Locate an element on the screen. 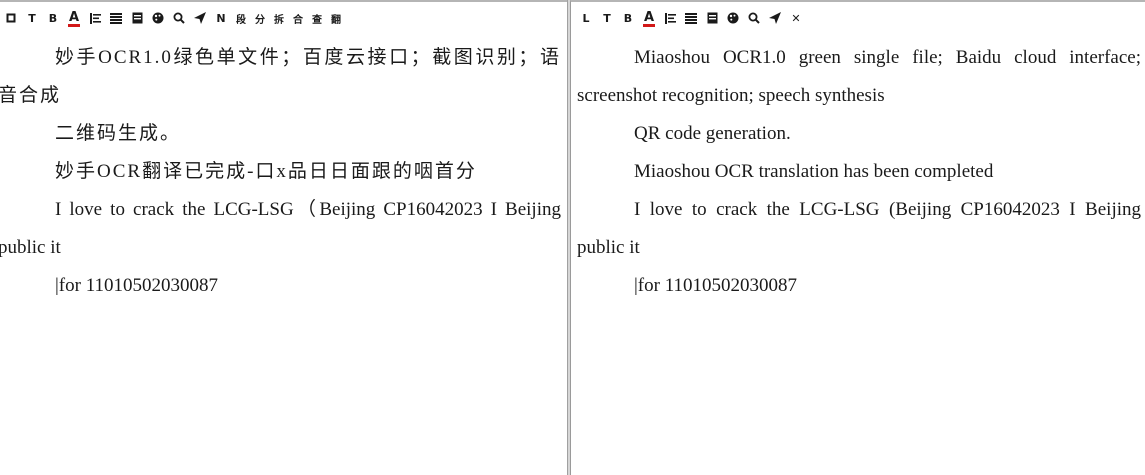 This screenshot has height=475, width=1145. close-icon: ✕ is located at coordinates (796, 18).